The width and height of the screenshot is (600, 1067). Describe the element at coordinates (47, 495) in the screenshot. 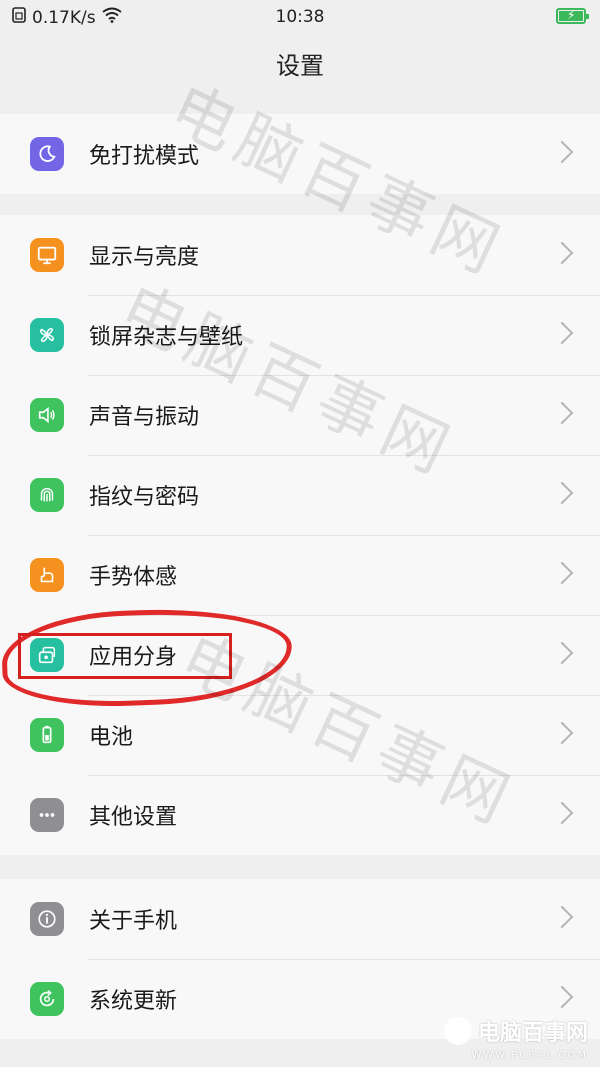

I see `fingerprint-icon` at that location.